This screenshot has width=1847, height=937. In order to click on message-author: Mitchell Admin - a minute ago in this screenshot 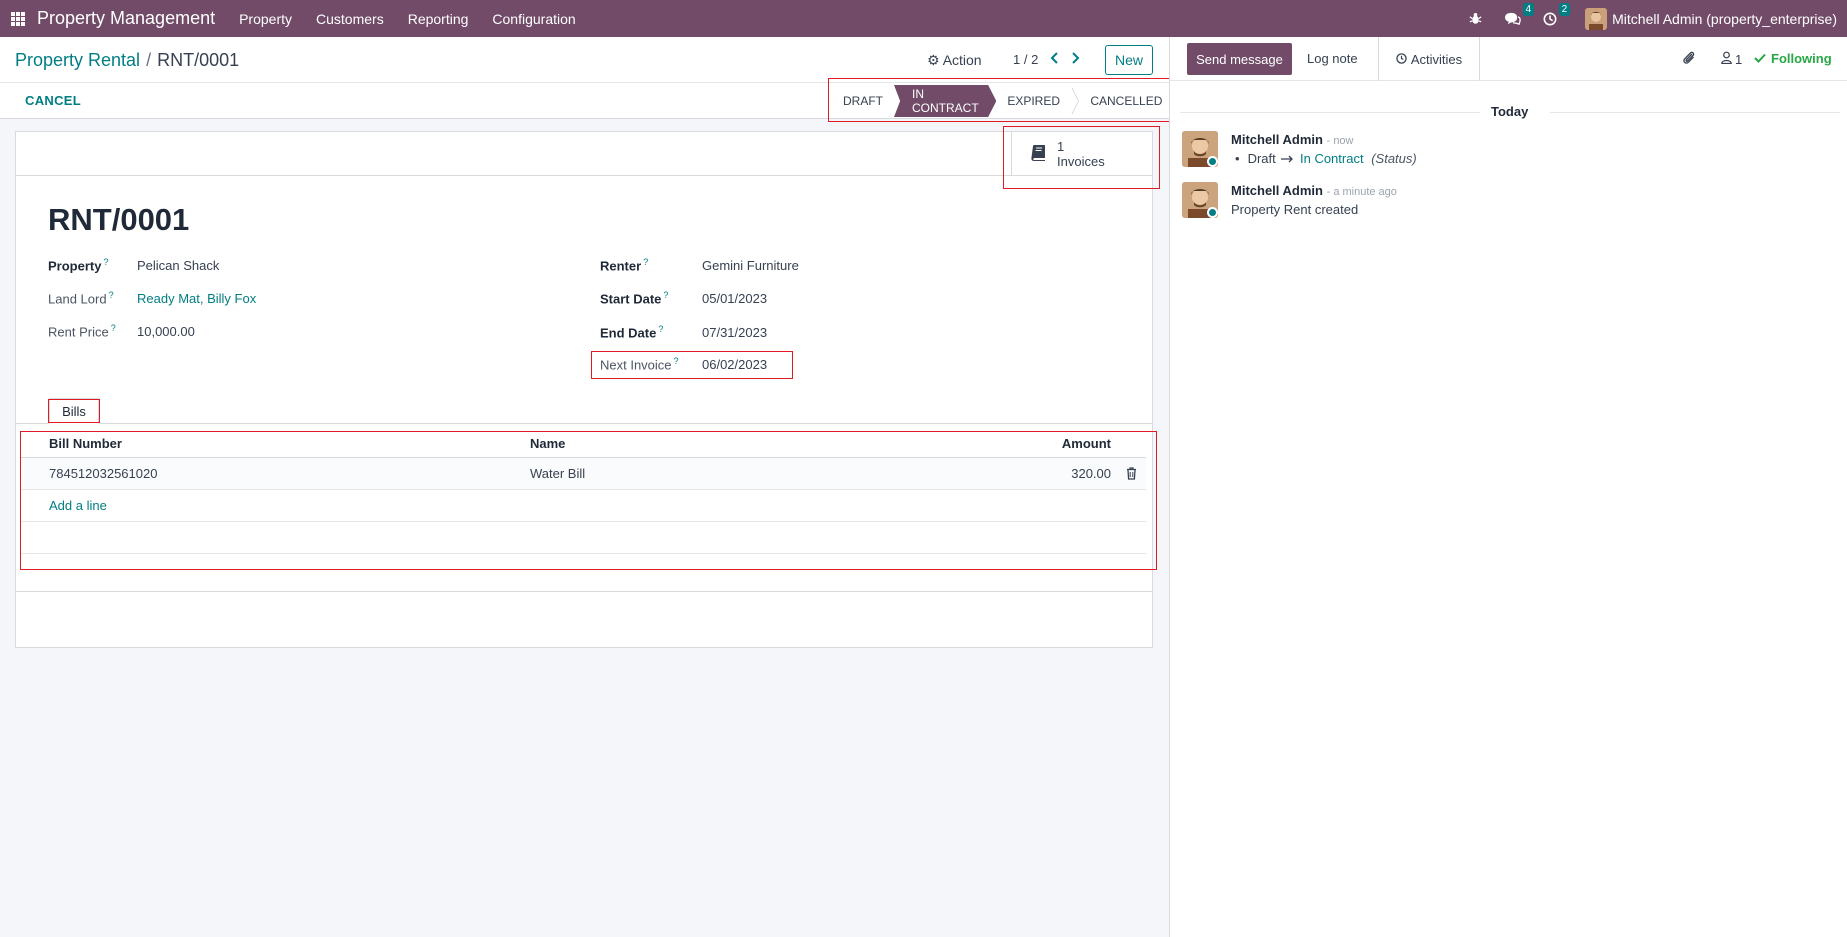, I will do `click(1314, 190)`.